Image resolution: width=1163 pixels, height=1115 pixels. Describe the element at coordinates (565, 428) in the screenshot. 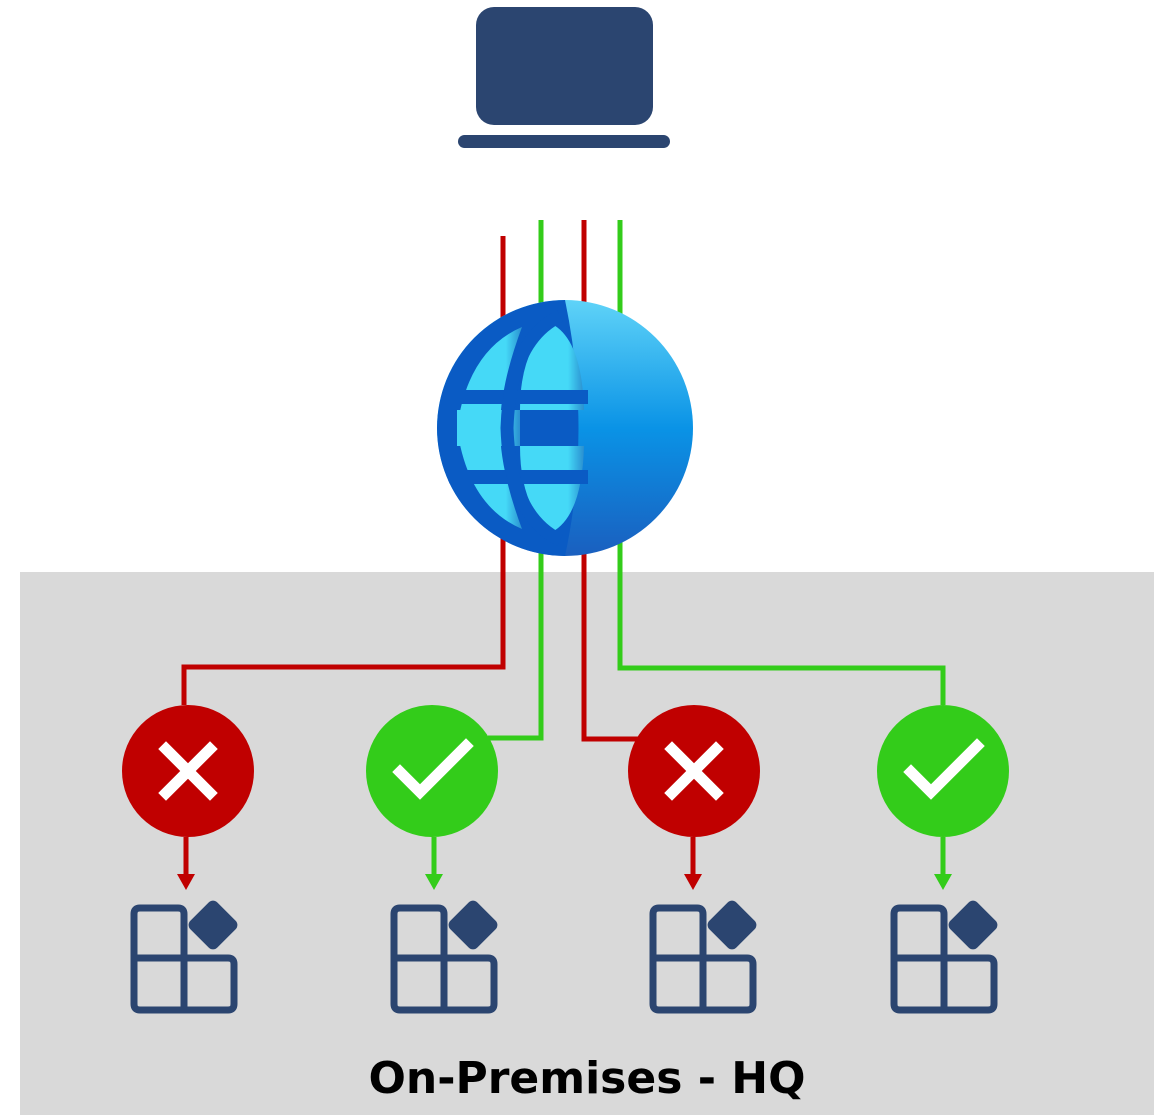

I see `globe-icon` at that location.